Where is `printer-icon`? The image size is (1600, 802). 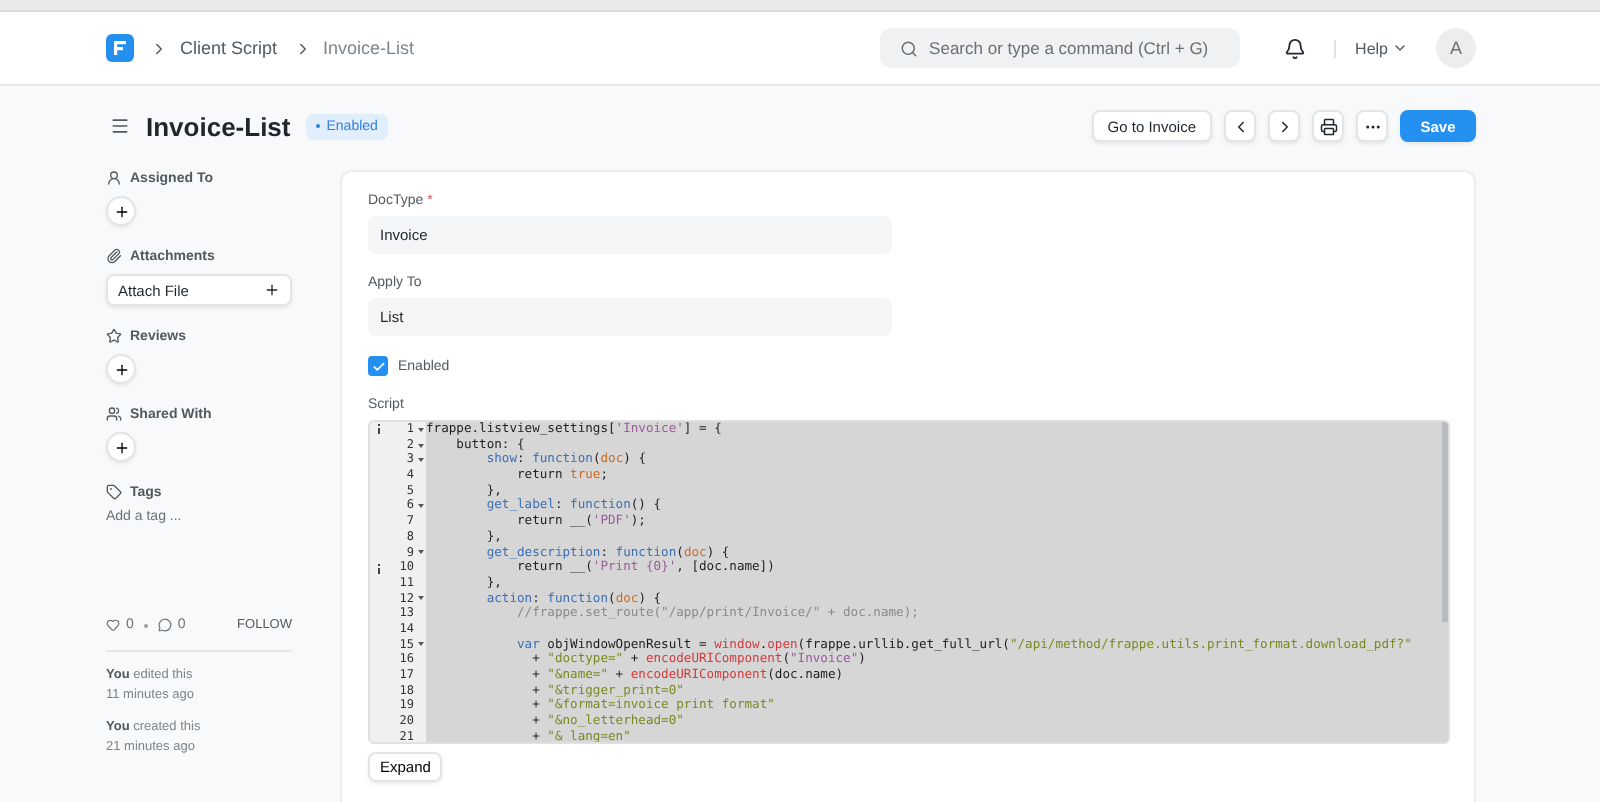
printer-icon is located at coordinates (1328, 126).